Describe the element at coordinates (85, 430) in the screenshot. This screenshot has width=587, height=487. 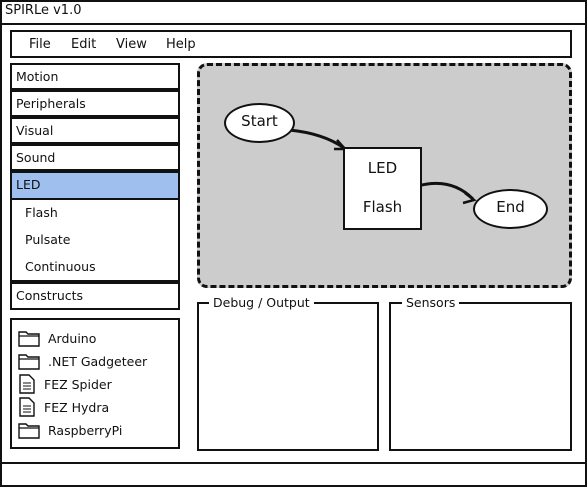
I see `tree-item-label: RaspberryPi` at that location.